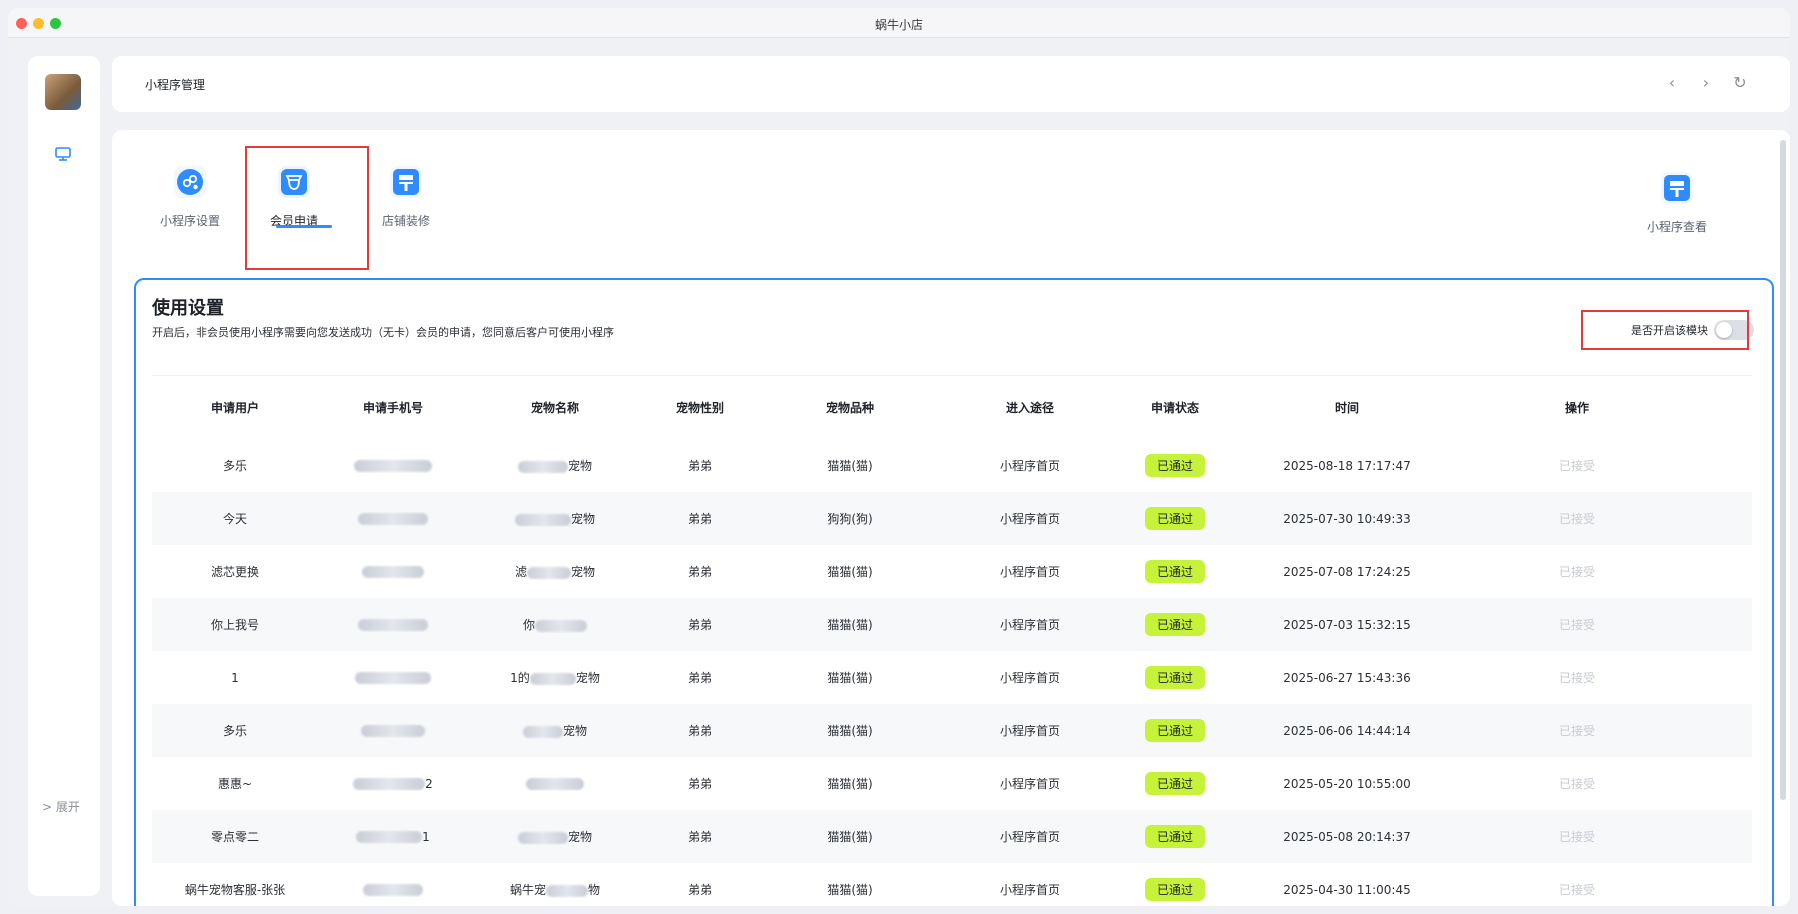 Image resolution: width=1798 pixels, height=914 pixels. What do you see at coordinates (63, 92) in the screenshot?
I see `avatar` at bounding box center [63, 92].